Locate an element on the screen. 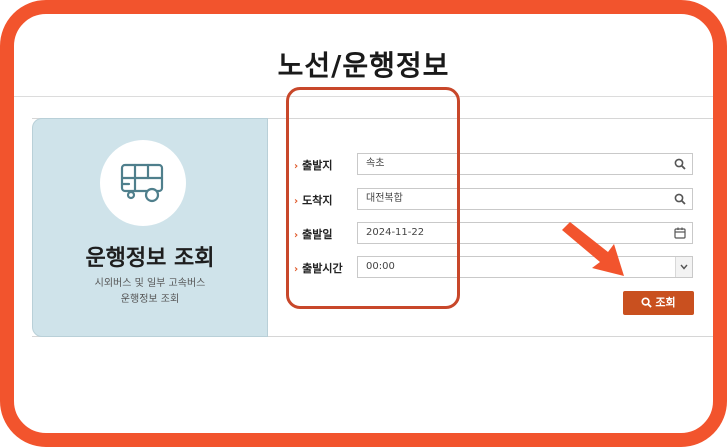 The width and height of the screenshot is (727, 447). search-button: 조회 is located at coordinates (658, 303).